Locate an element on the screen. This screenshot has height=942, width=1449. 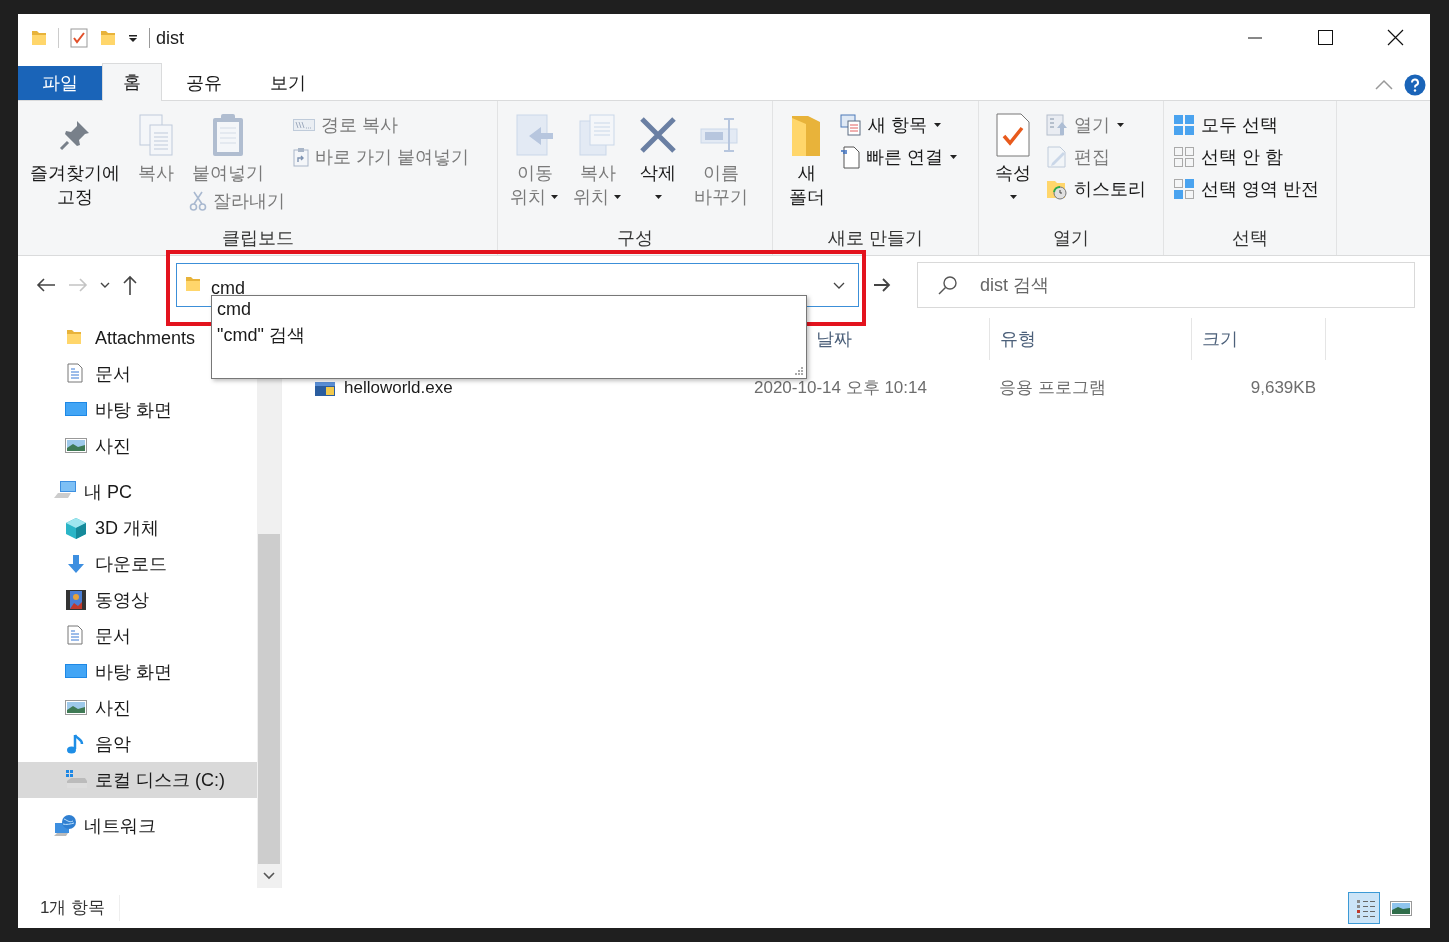
file-name: helloworld.exe is located at coordinates (398, 388).